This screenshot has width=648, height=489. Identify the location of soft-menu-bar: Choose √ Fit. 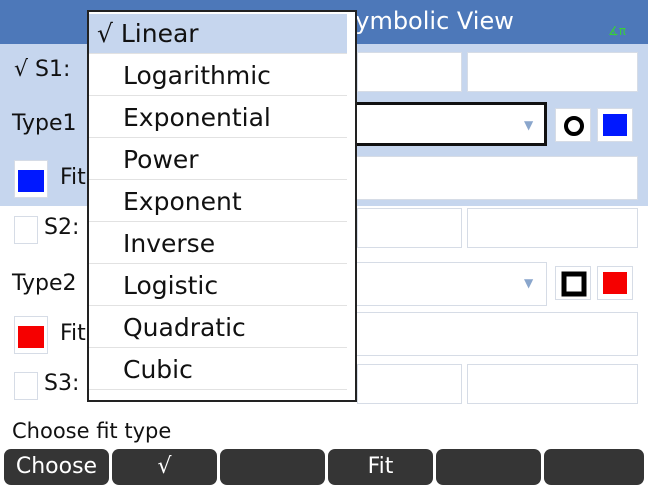
(324, 469).